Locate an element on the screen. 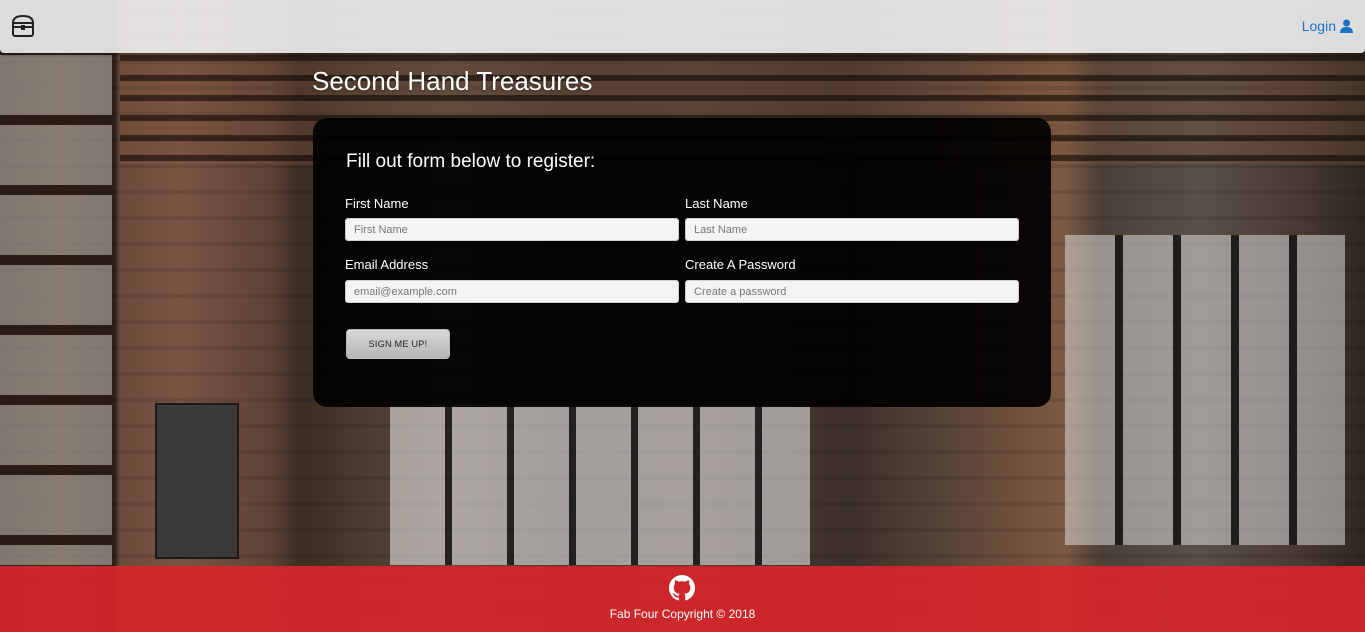 Image resolution: width=1365 pixels, height=632 pixels. login-label: Login is located at coordinates (1318, 26).